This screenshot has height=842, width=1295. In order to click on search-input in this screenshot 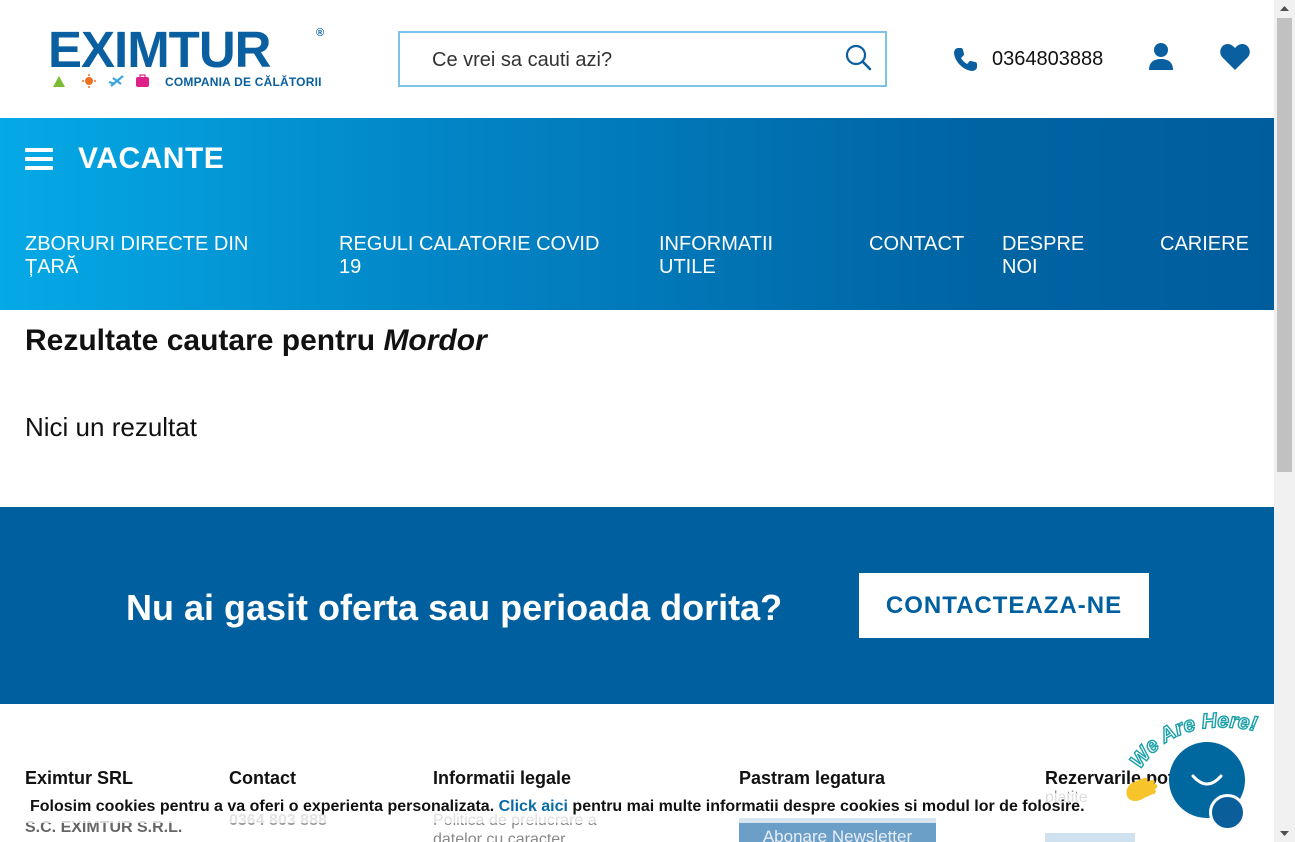, I will do `click(632, 60)`.